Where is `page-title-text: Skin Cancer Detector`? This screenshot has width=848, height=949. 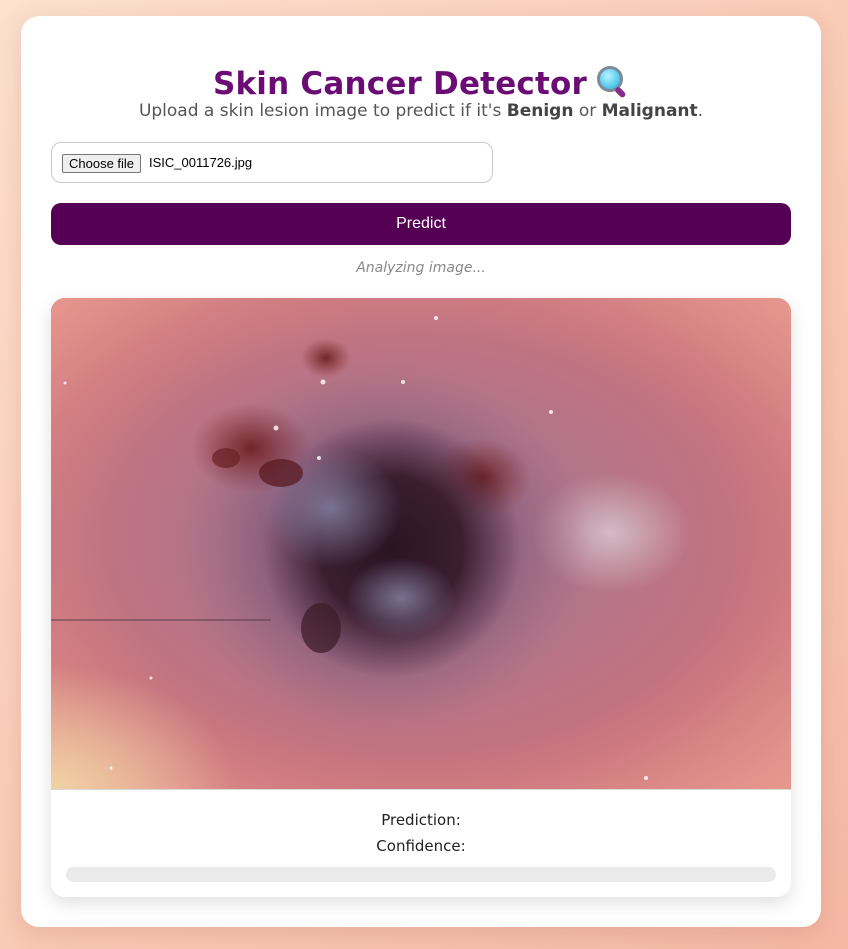
page-title-text: Skin Cancer Detector is located at coordinates (400, 84).